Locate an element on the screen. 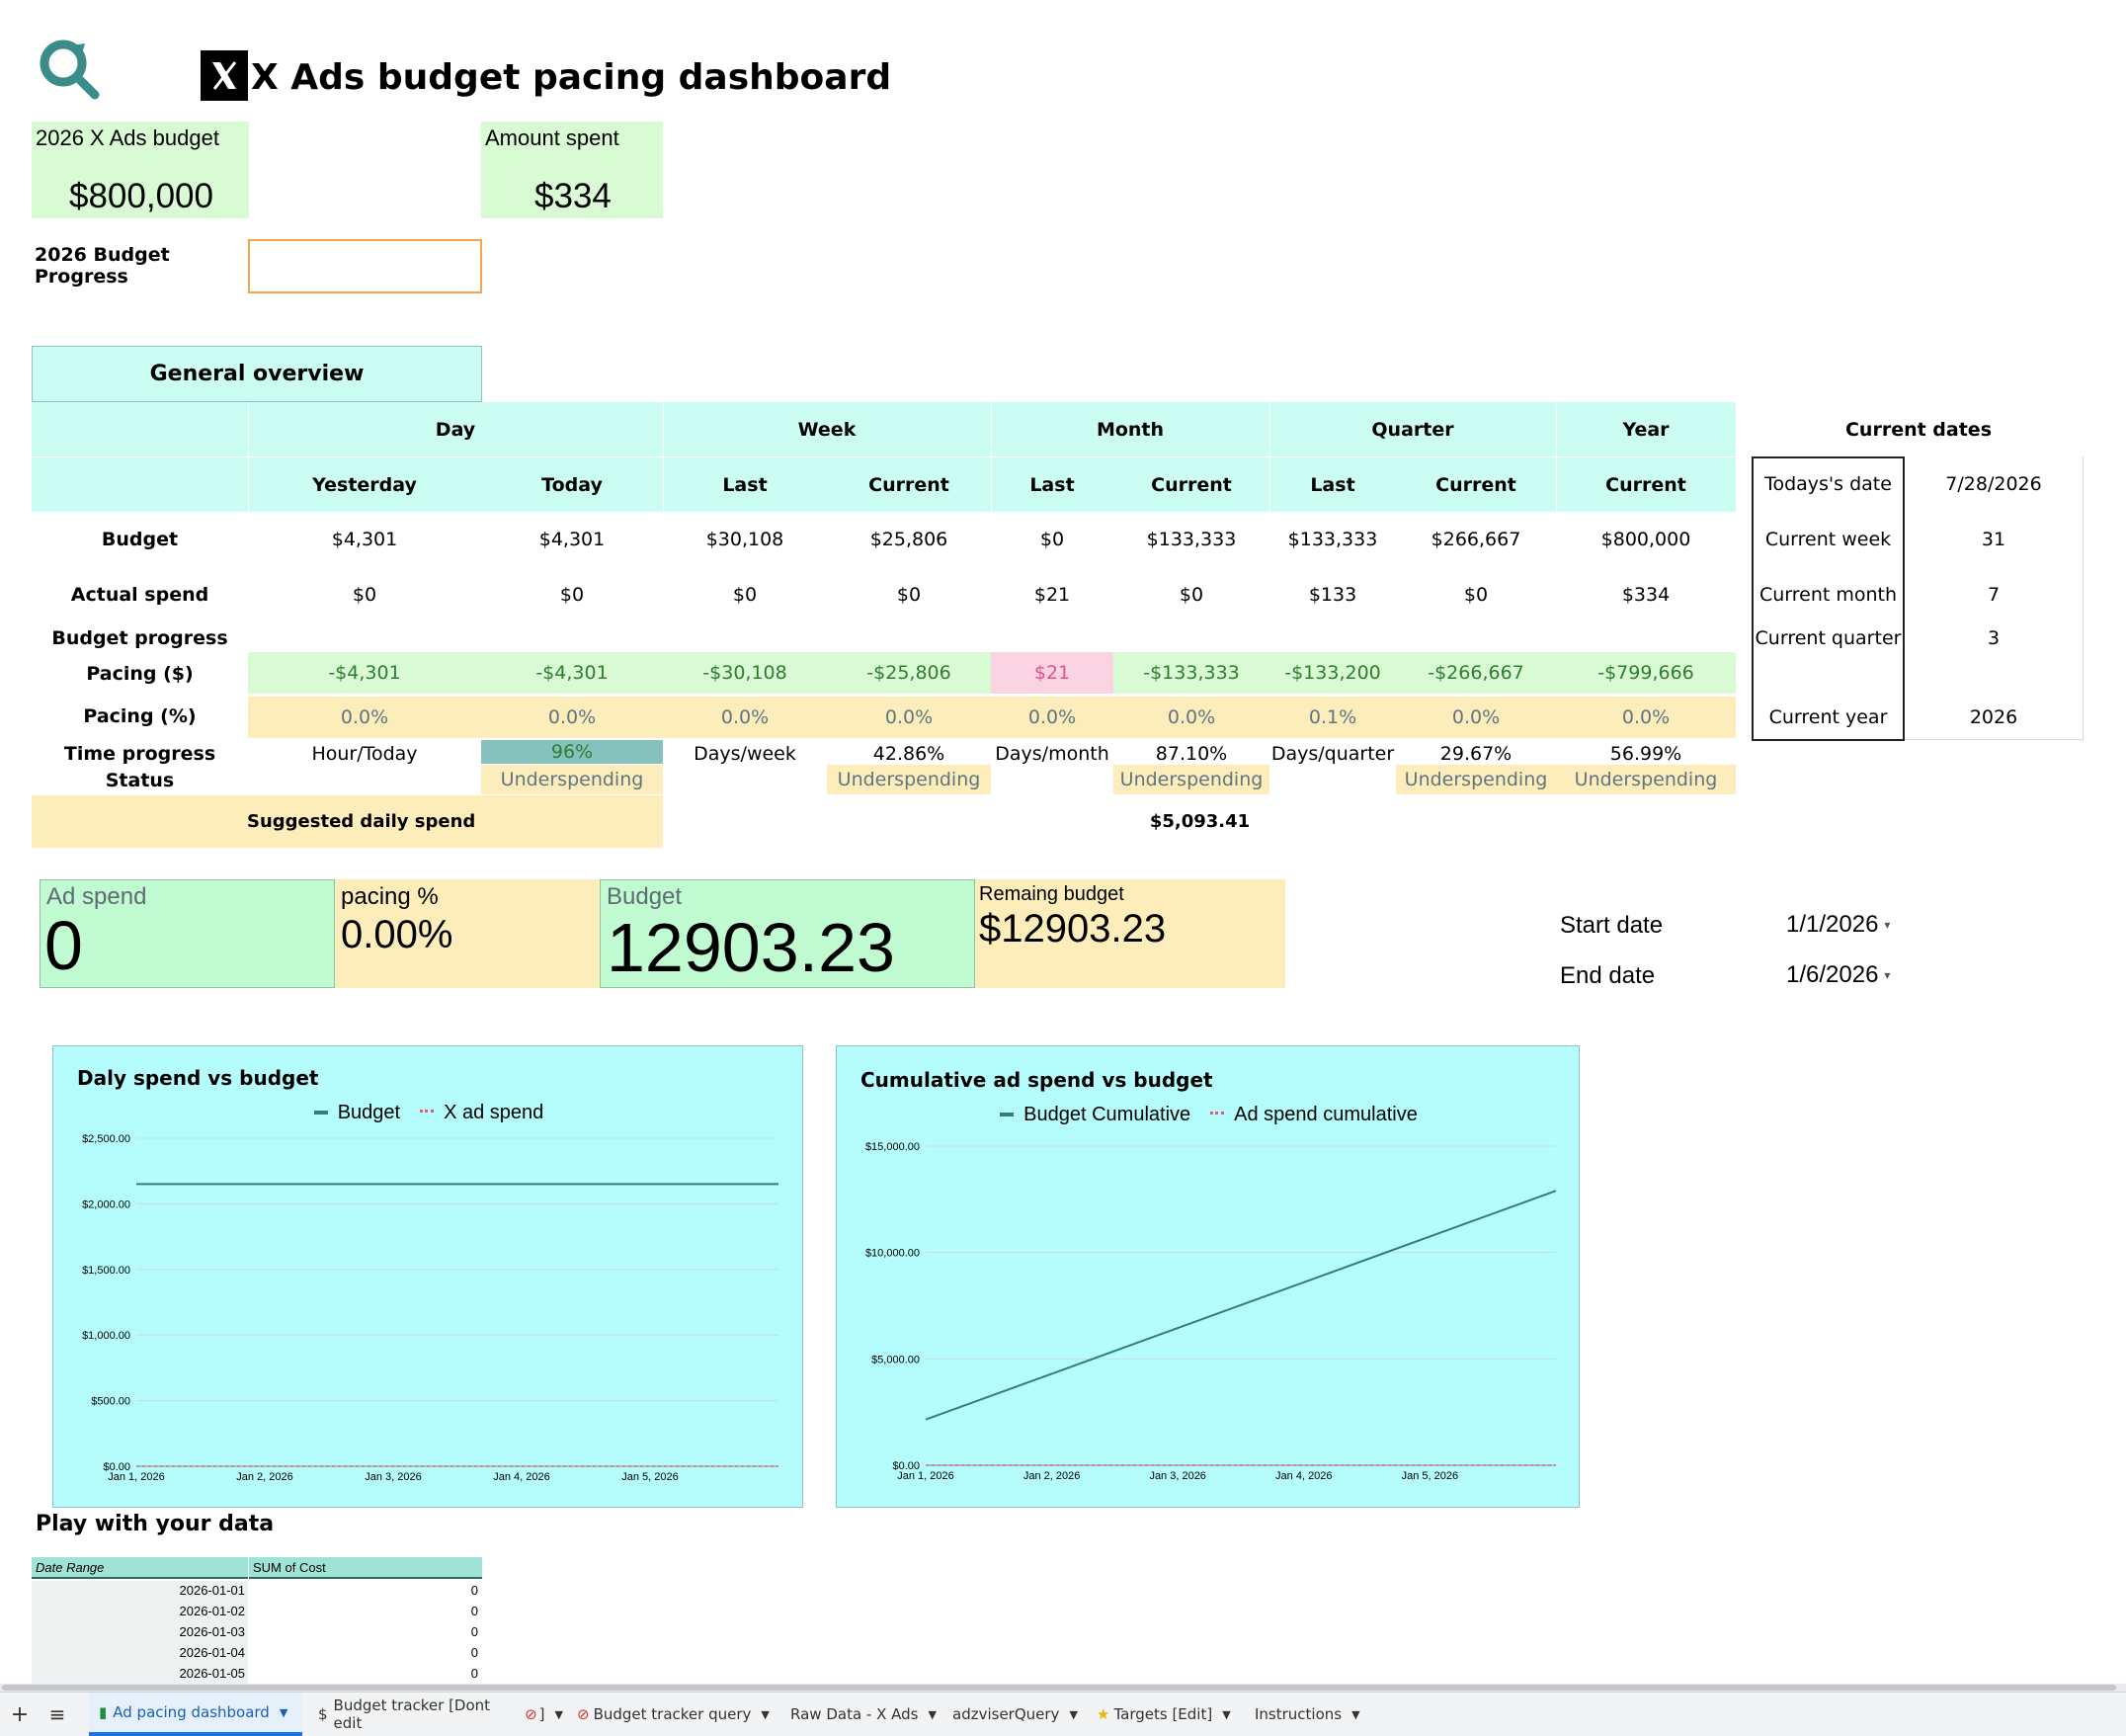 This screenshot has height=1736, width=2126. budget-kpi-value: $800,000 is located at coordinates (141, 196).